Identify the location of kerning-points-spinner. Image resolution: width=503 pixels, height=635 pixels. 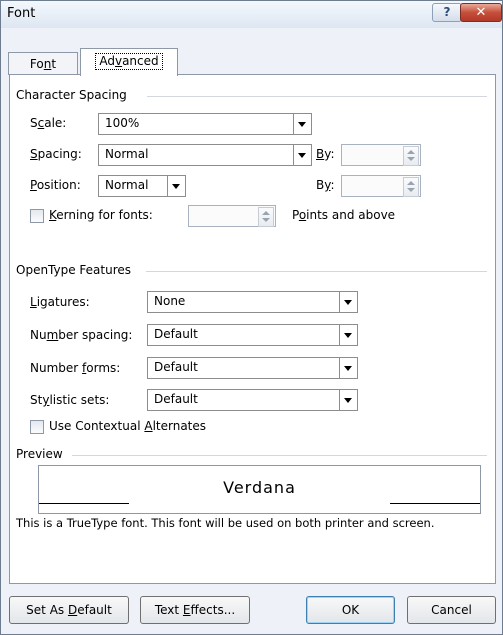
(232, 216).